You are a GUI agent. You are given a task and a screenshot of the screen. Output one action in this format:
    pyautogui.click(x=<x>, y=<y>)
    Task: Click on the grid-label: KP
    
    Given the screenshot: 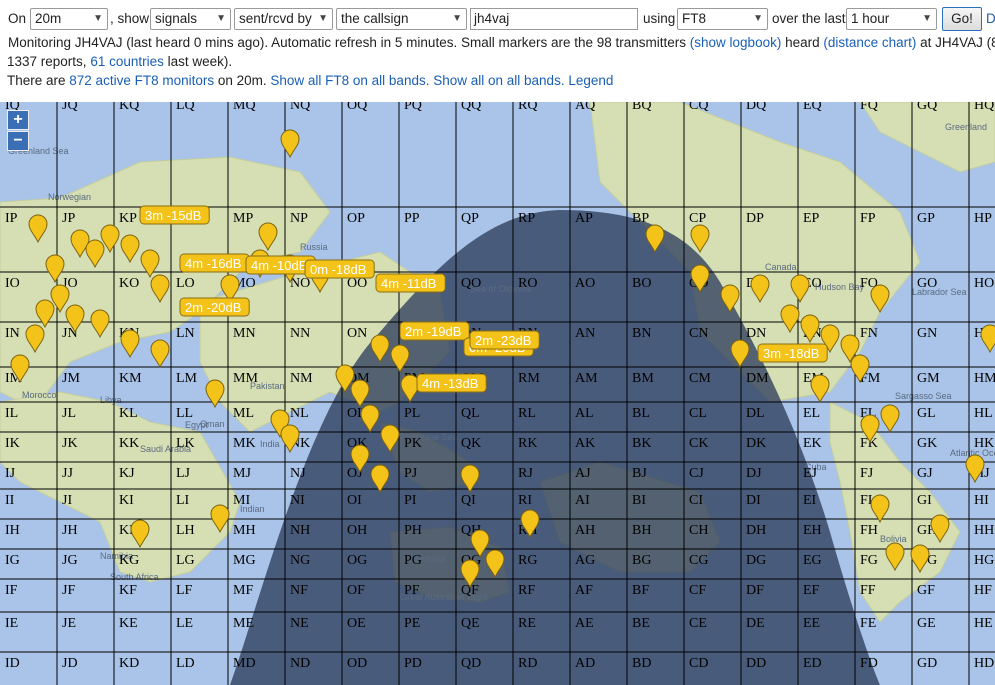 What is the action you would take?
    pyautogui.click(x=128, y=218)
    